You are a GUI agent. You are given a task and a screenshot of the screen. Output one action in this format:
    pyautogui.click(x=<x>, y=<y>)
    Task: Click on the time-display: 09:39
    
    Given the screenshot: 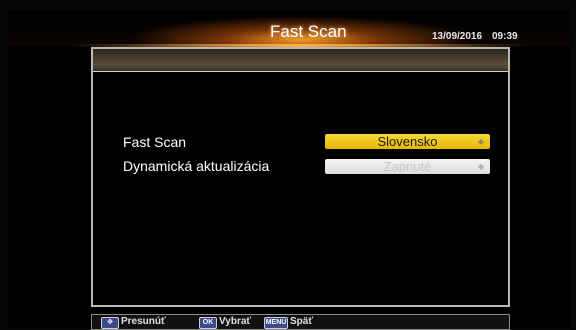 What is the action you would take?
    pyautogui.click(x=505, y=36)
    